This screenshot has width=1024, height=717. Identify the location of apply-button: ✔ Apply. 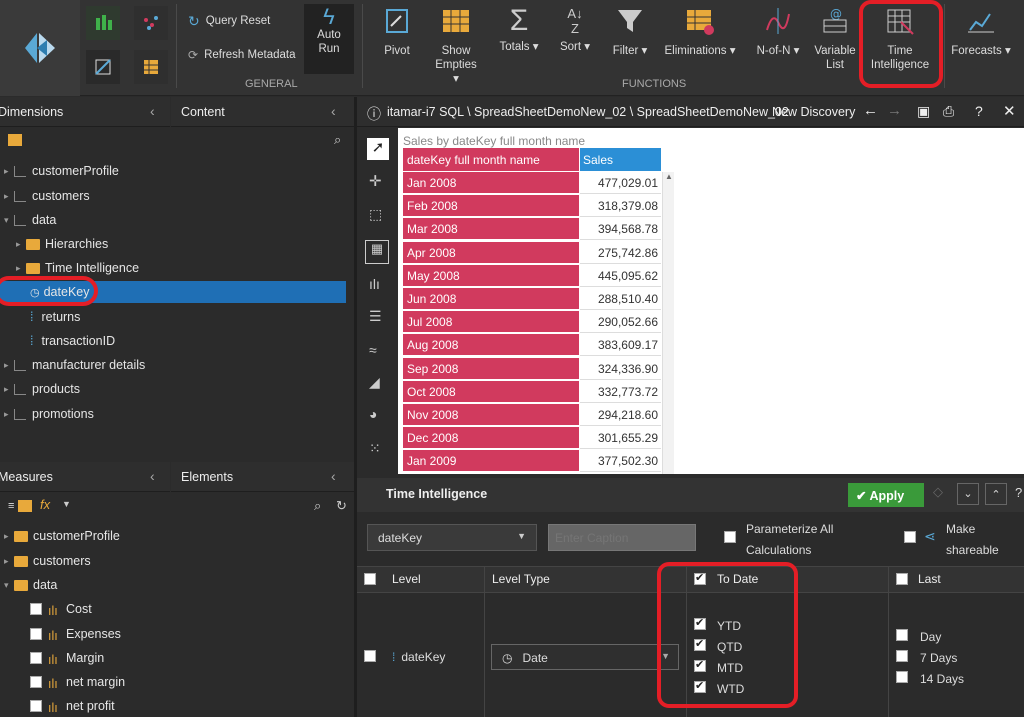
(886, 495).